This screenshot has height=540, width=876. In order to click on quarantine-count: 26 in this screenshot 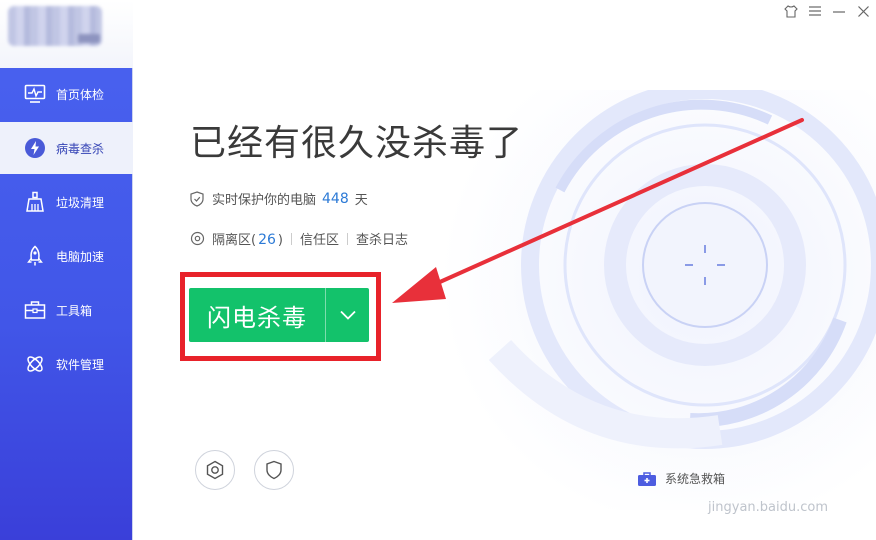, I will do `click(267, 240)`.